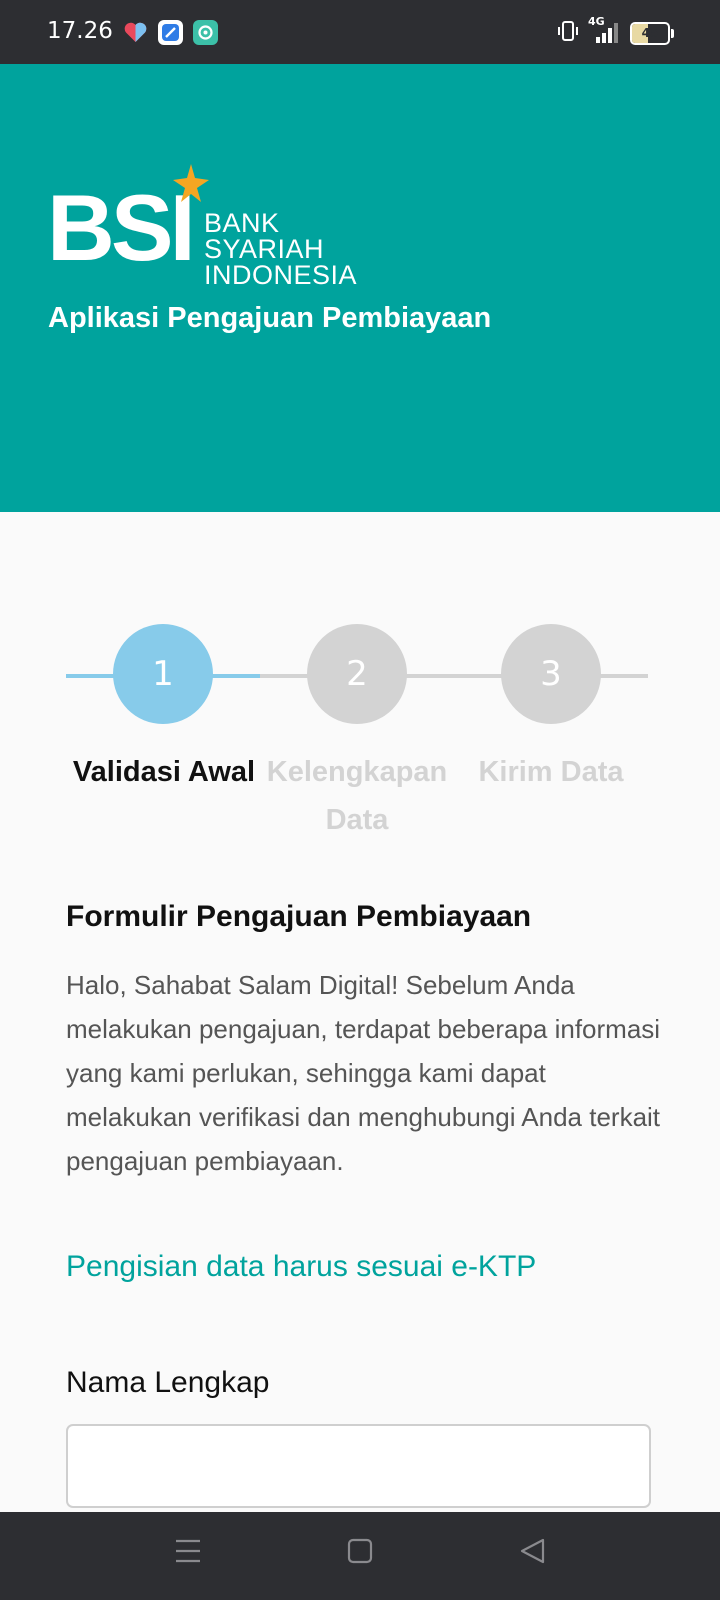 The height and width of the screenshot is (1600, 720). Describe the element at coordinates (163, 674) in the screenshot. I see `step-1-circle: 1` at that location.